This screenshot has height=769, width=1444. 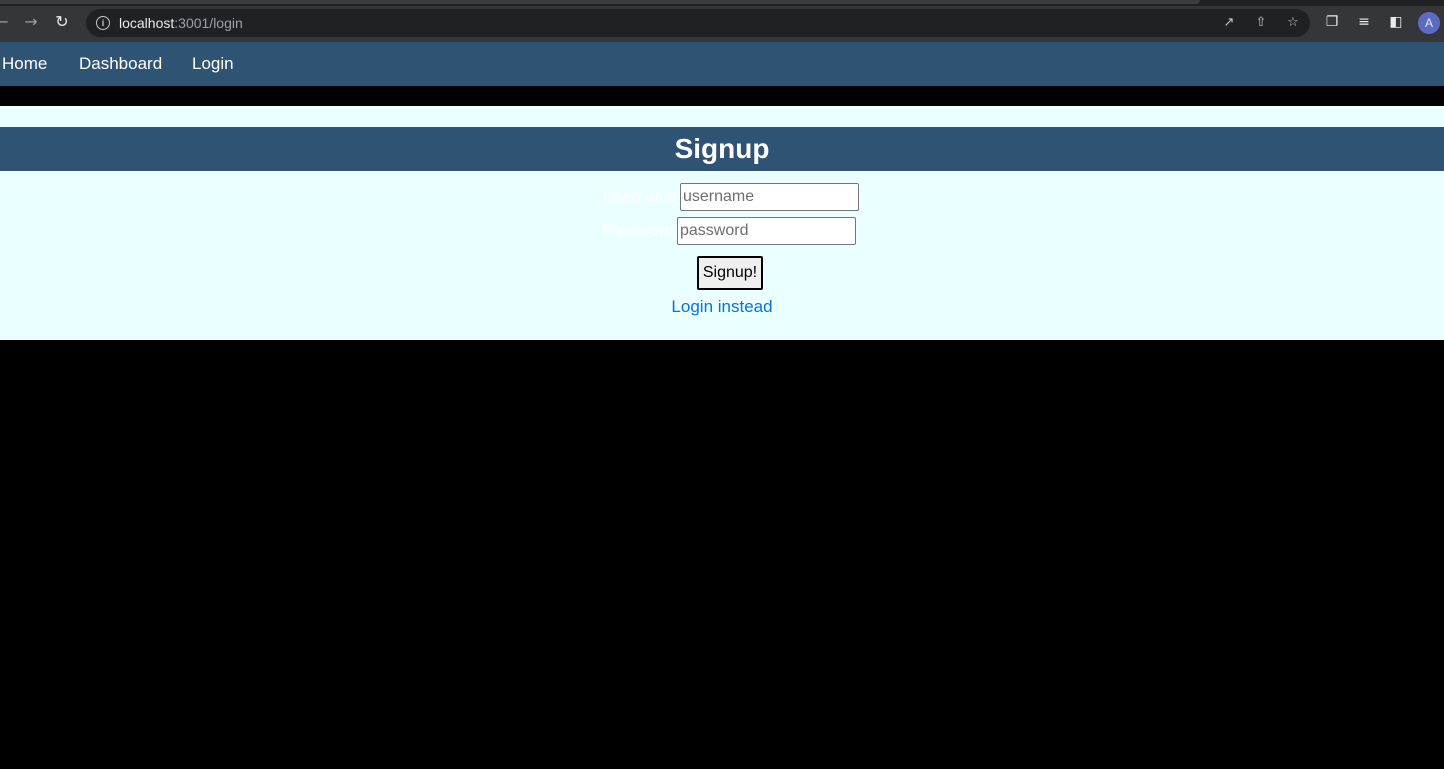 I want to click on url-host: localhost, so click(x=147, y=23).